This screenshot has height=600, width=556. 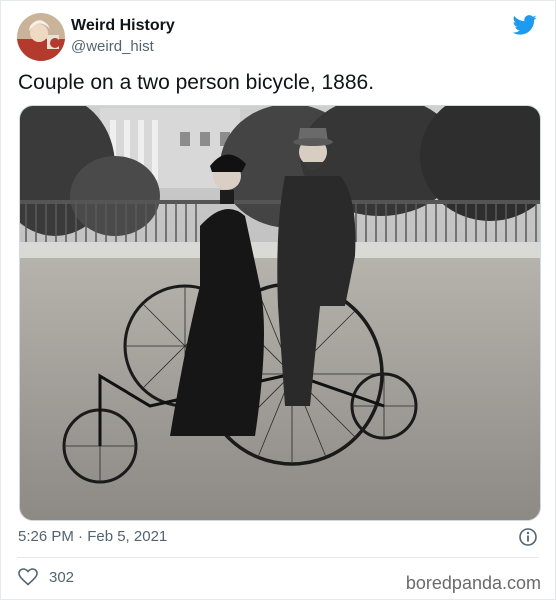 I want to click on avatar, so click(x=41, y=37).